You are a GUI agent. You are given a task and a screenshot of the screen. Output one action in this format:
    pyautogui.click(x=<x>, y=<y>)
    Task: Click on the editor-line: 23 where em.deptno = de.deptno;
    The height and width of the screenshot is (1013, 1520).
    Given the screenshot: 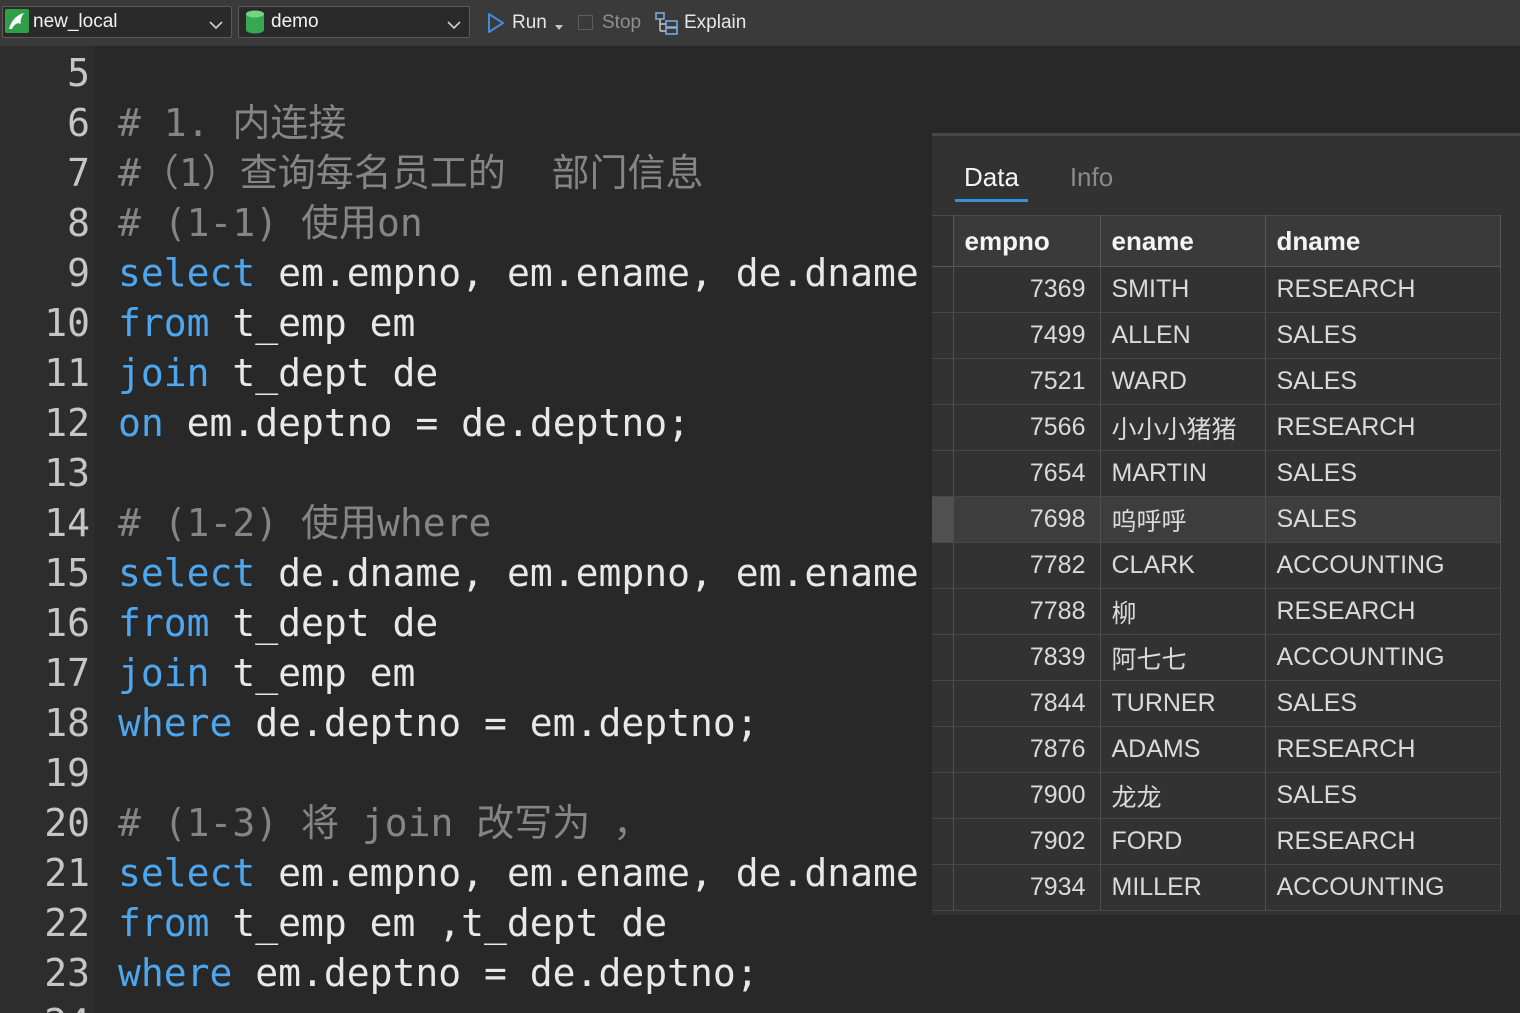 What is the action you would take?
    pyautogui.click(x=760, y=973)
    